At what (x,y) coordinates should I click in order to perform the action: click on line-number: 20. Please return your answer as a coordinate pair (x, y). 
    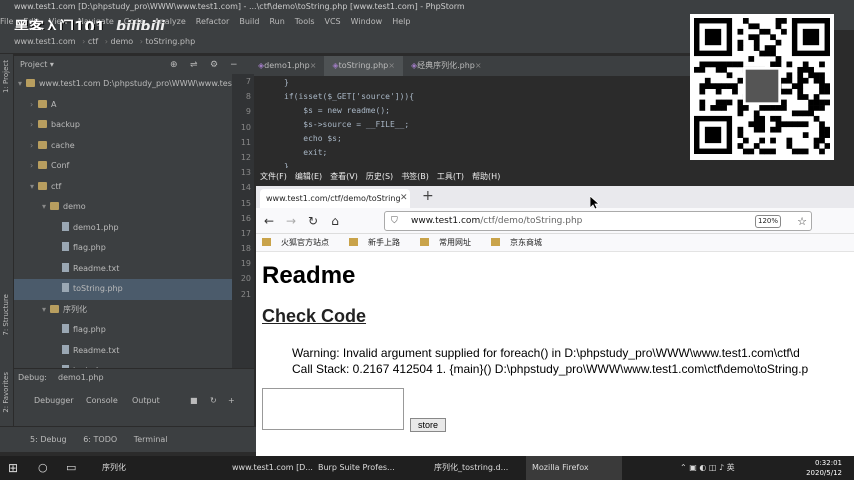
    Looking at the image, I should click on (245, 279).